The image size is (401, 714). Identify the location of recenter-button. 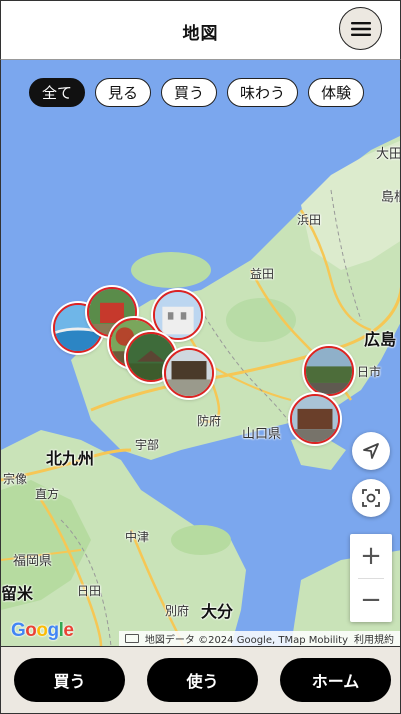
(371, 498).